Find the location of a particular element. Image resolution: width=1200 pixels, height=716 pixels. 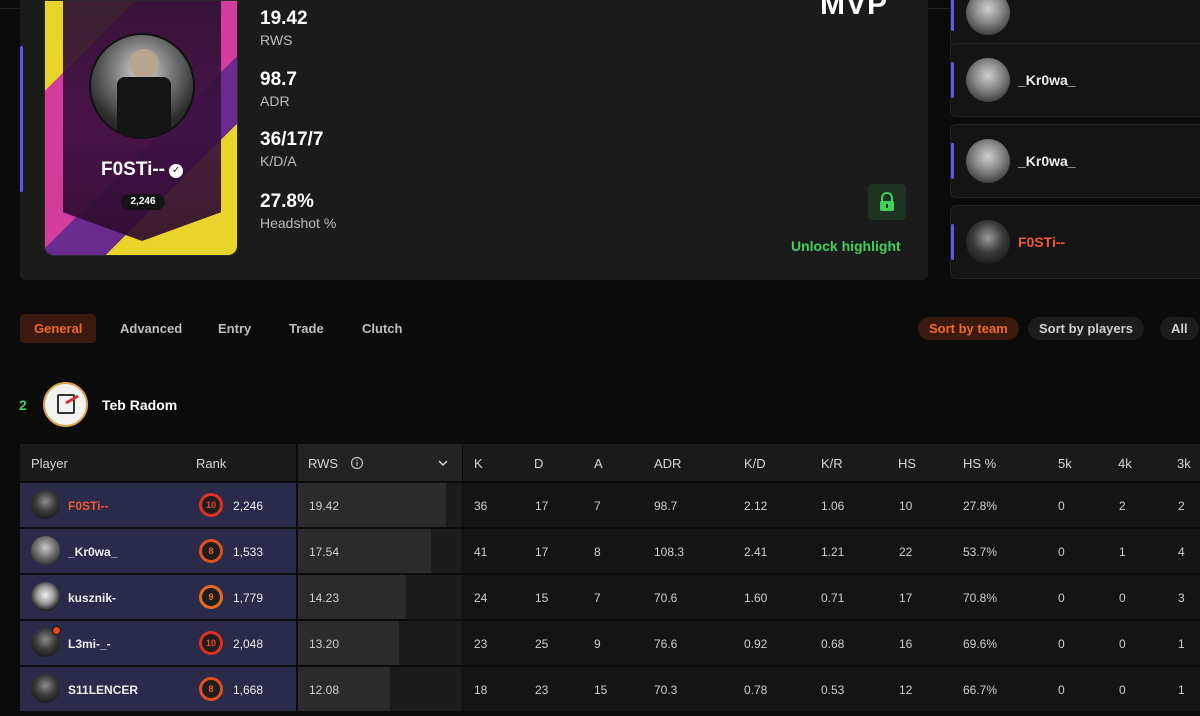

column-header-hs: HS is located at coordinates (907, 463).